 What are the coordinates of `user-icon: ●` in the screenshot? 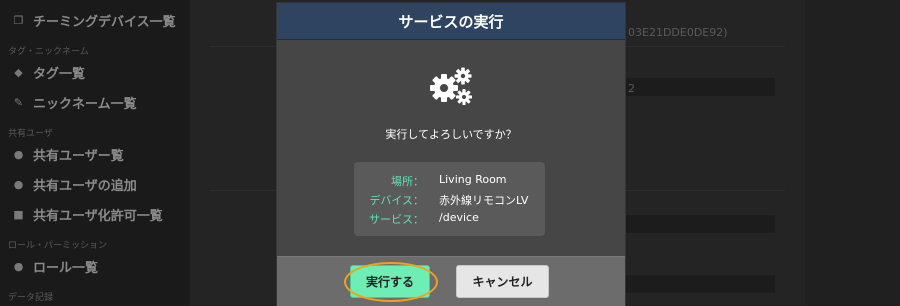 It's located at (18, 154).